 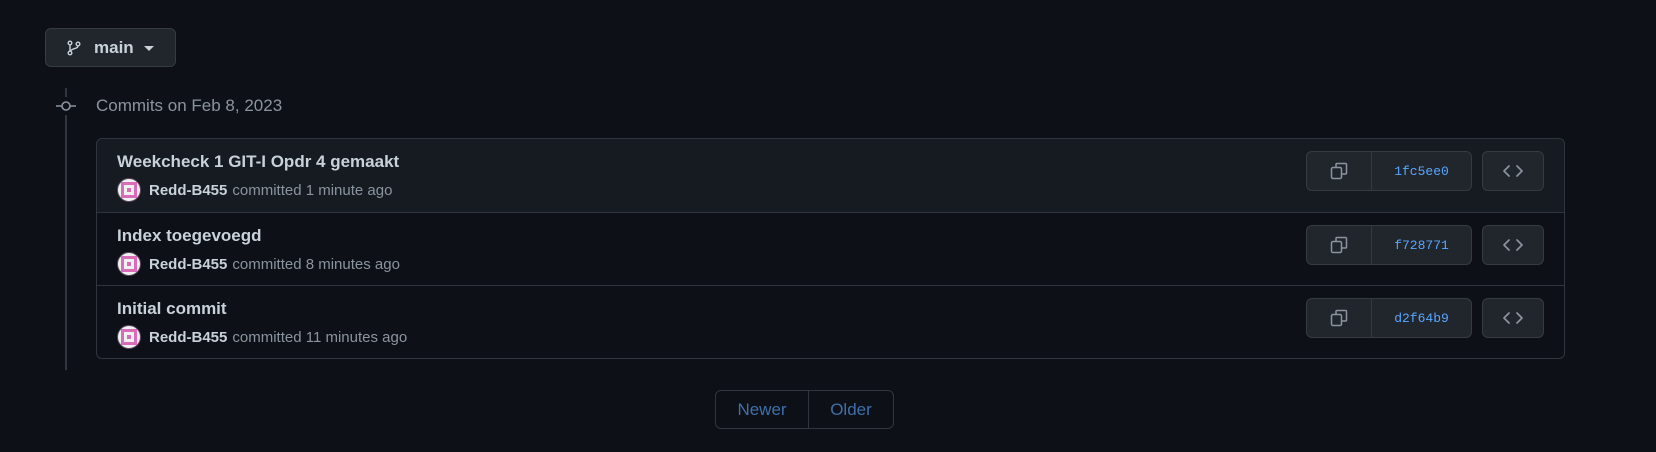 I want to click on commit-group-title: Commits on Feb 8, 2023, so click(x=189, y=105).